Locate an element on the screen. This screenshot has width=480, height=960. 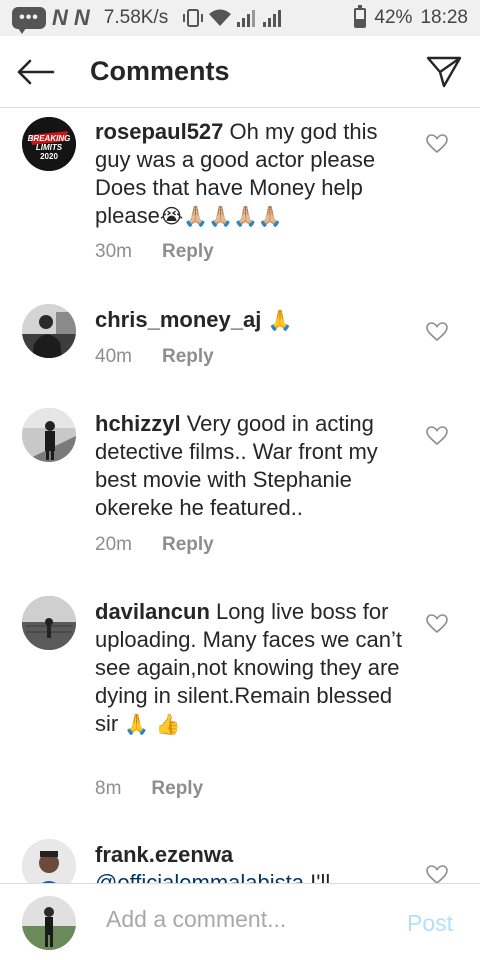
message-notification-icon: ••• is located at coordinates (29, 20).